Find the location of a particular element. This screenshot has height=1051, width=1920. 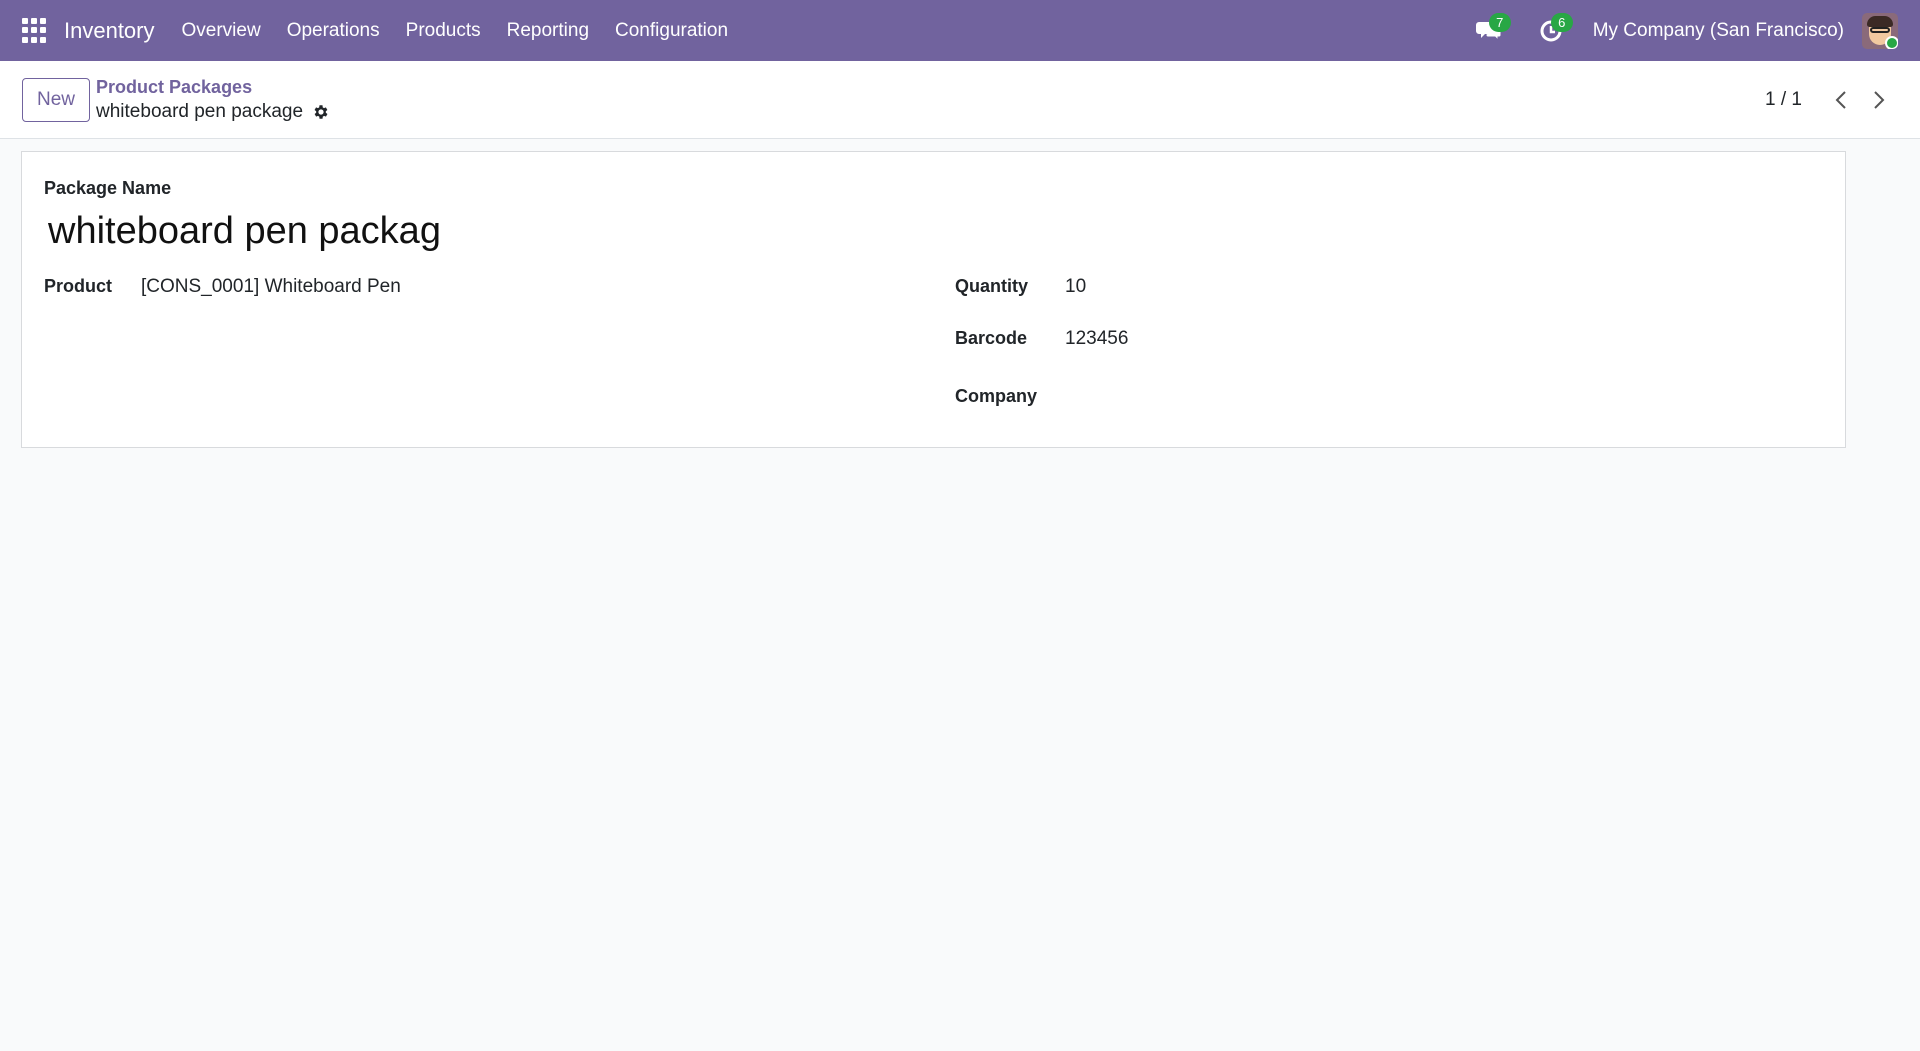

messages-badge: 7 is located at coordinates (1499, 22).